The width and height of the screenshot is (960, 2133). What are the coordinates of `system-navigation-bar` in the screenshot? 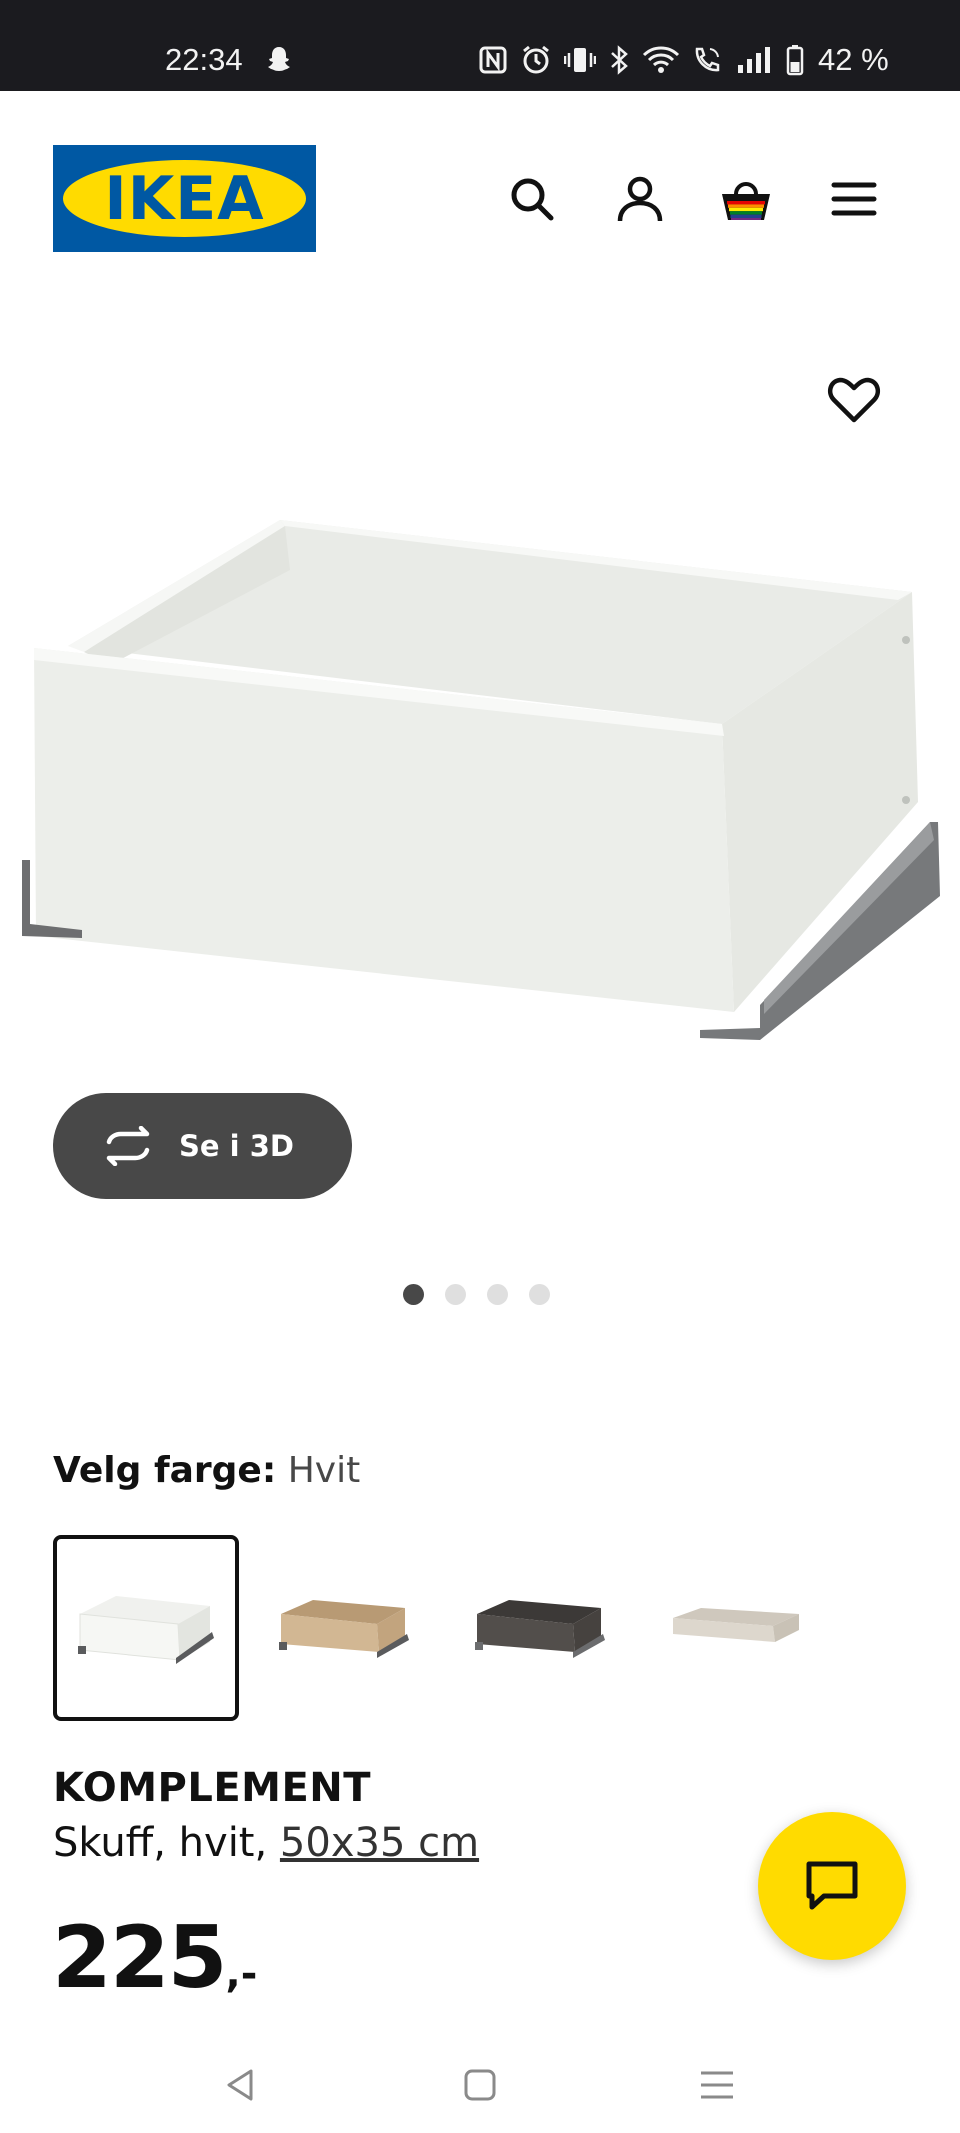 It's located at (480, 2086).